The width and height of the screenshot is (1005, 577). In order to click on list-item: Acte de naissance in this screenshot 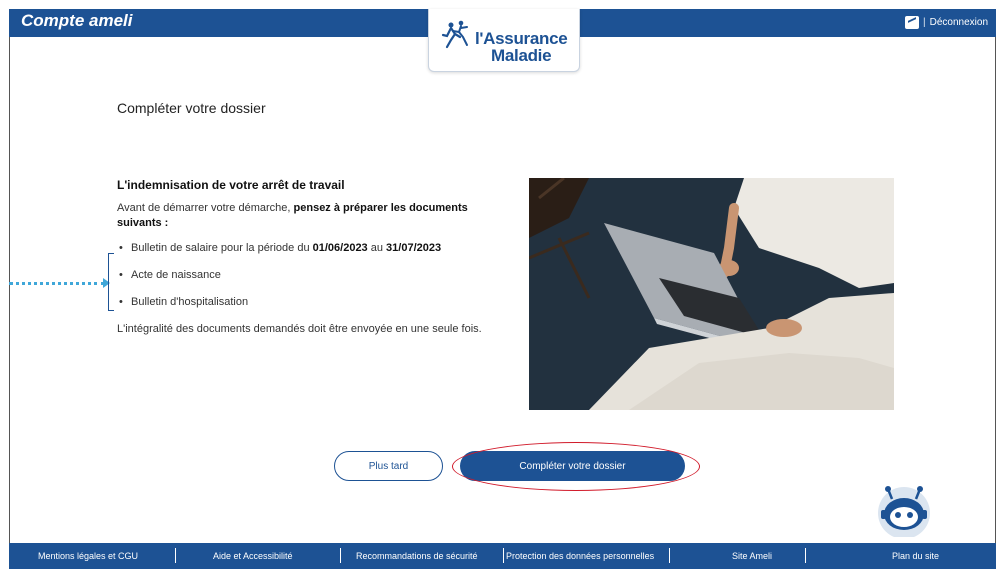, I will do `click(304, 275)`.